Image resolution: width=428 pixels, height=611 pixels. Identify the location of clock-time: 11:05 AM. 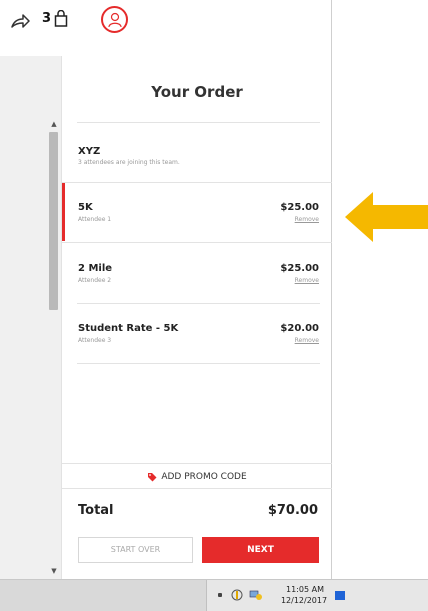
(305, 589).